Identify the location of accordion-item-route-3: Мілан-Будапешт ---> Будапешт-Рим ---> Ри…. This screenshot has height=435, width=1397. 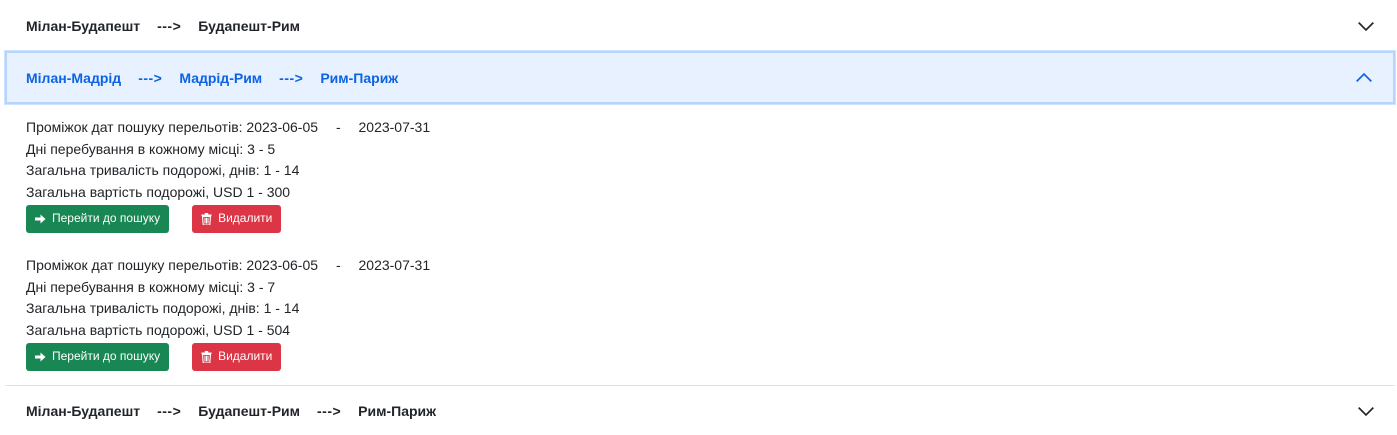
(700, 410).